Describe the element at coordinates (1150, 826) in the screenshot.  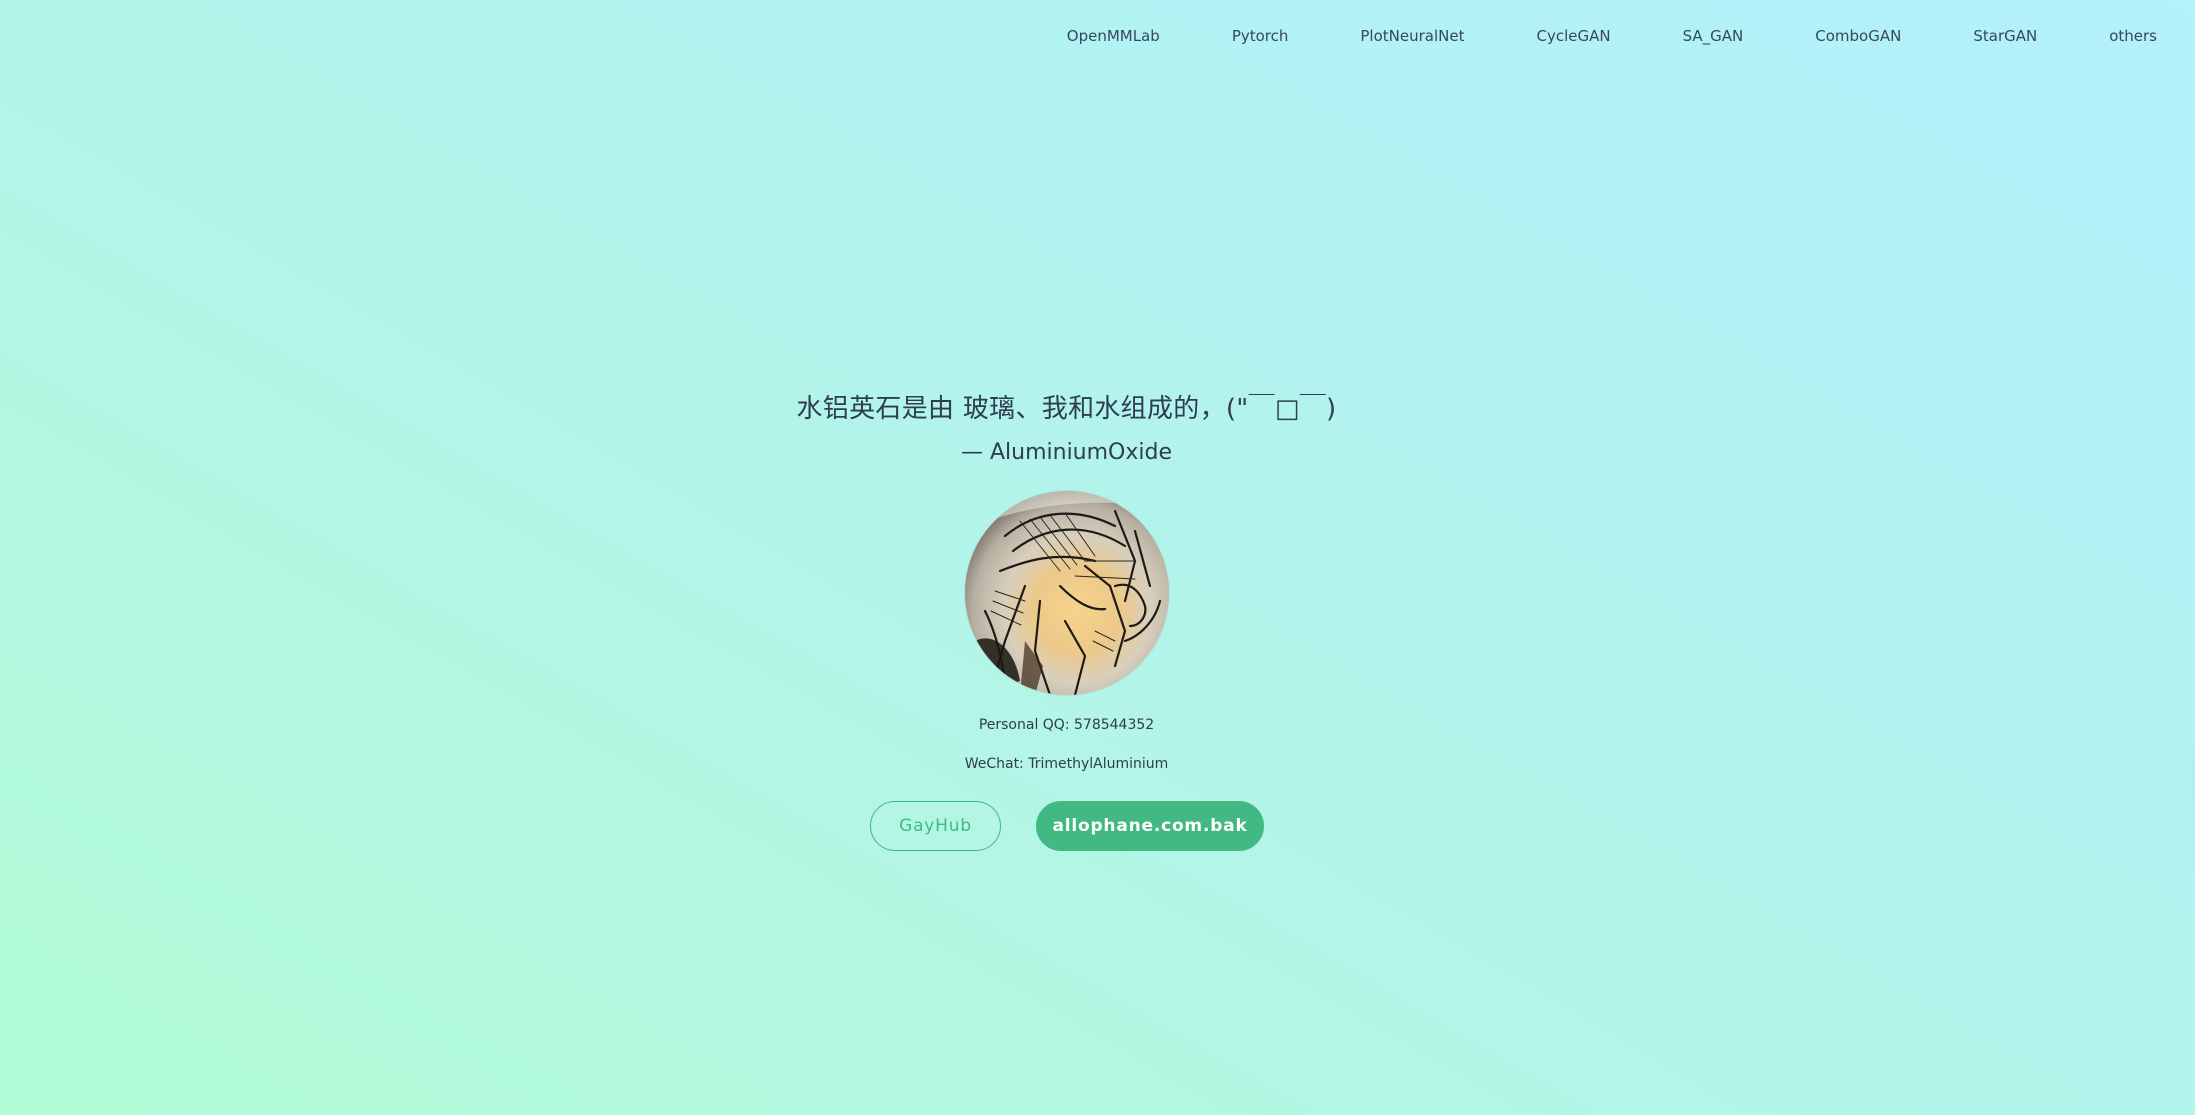
I see `allophane-button: allophane.com.bak` at that location.